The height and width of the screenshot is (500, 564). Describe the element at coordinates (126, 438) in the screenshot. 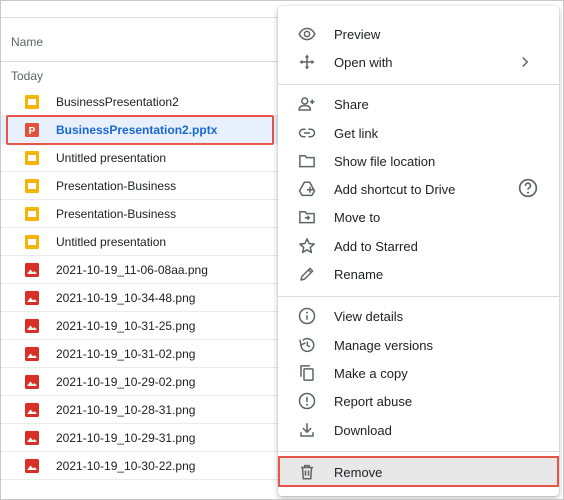

I see `file-name: 2021-10-19_10-29-31.png` at that location.